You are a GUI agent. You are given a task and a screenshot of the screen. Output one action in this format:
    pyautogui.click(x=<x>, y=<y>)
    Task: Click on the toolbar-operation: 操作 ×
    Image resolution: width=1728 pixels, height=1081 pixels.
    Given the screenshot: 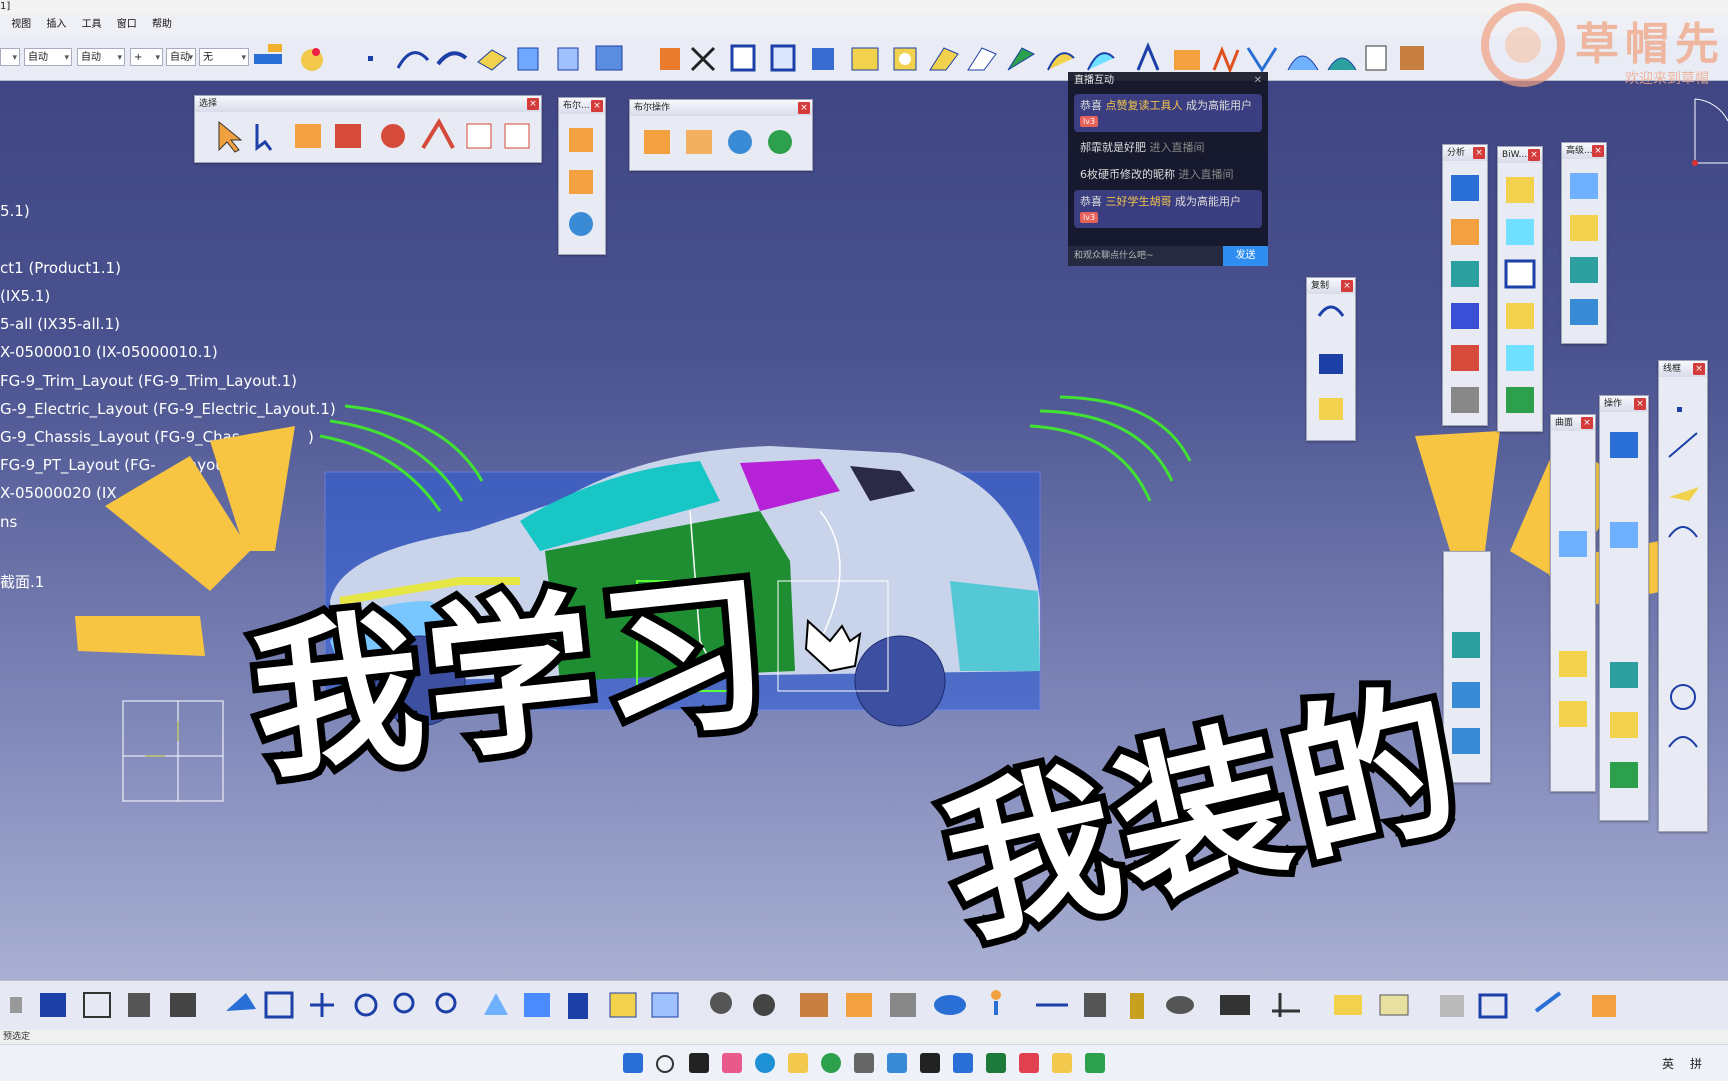 What is the action you would take?
    pyautogui.click(x=1624, y=608)
    